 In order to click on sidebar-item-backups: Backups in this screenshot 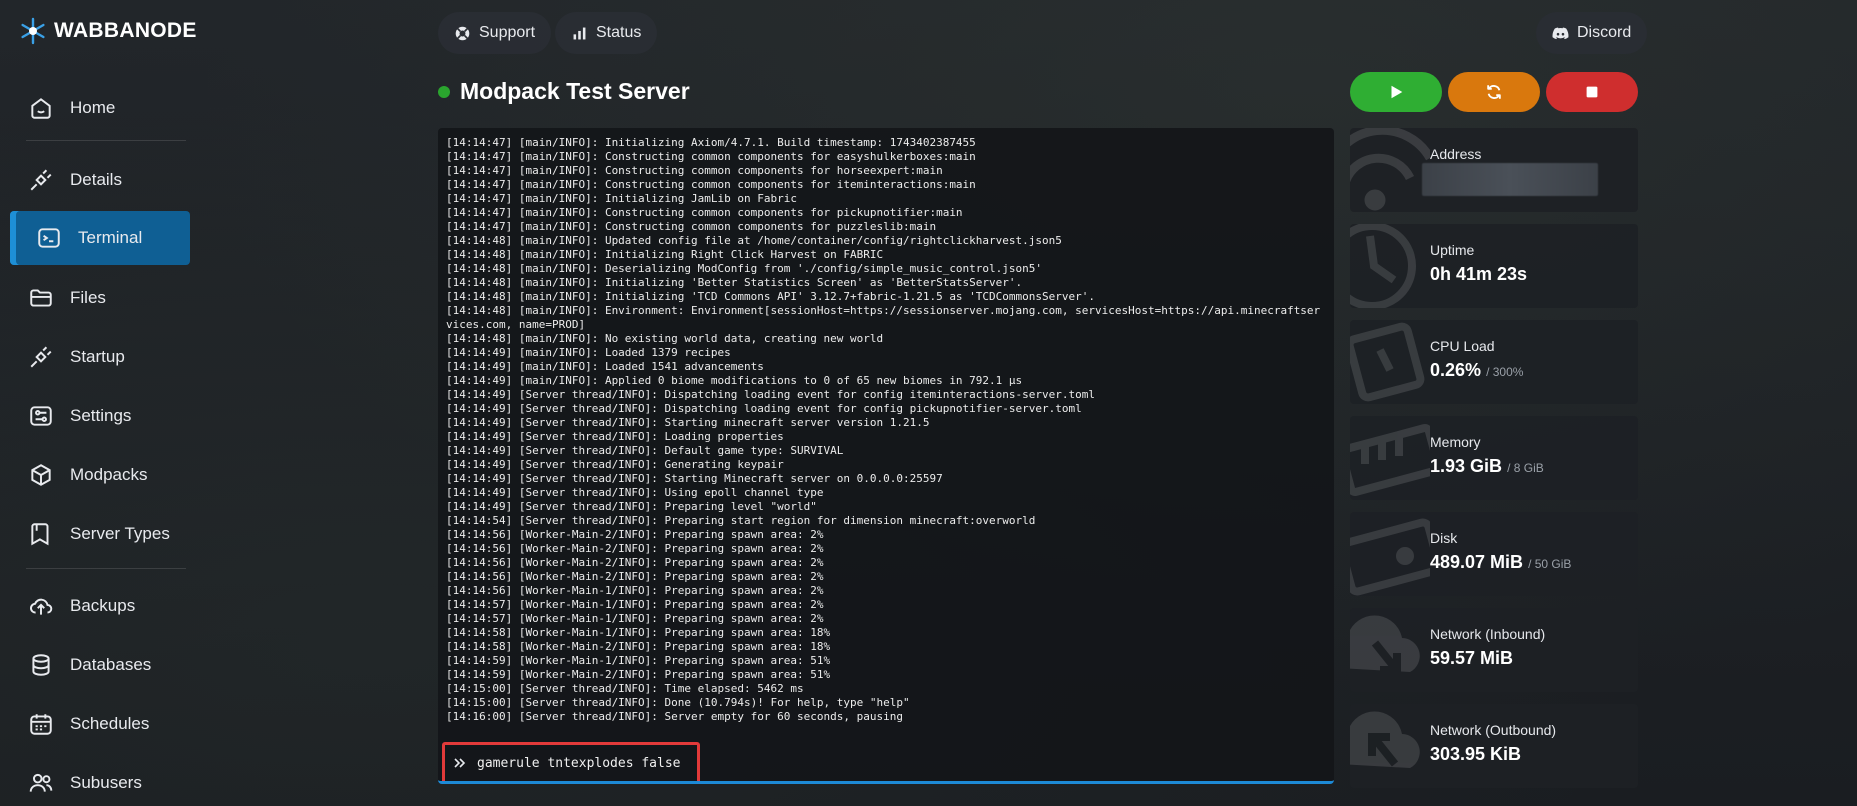, I will do `click(100, 606)`.